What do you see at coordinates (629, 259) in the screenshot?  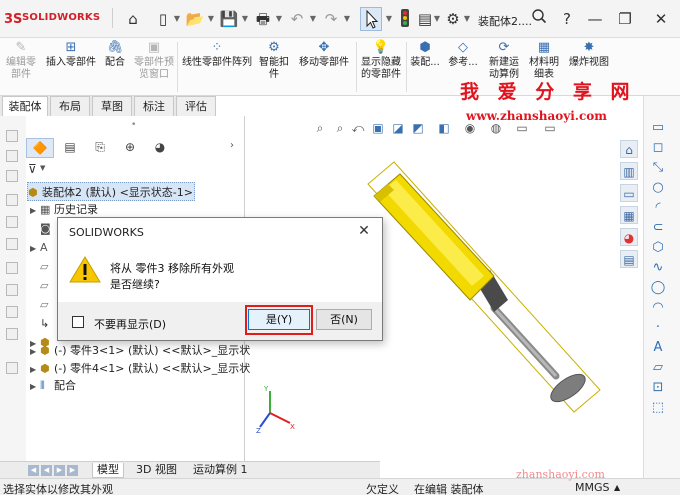 I see `custom-properties-icon: ▤` at bounding box center [629, 259].